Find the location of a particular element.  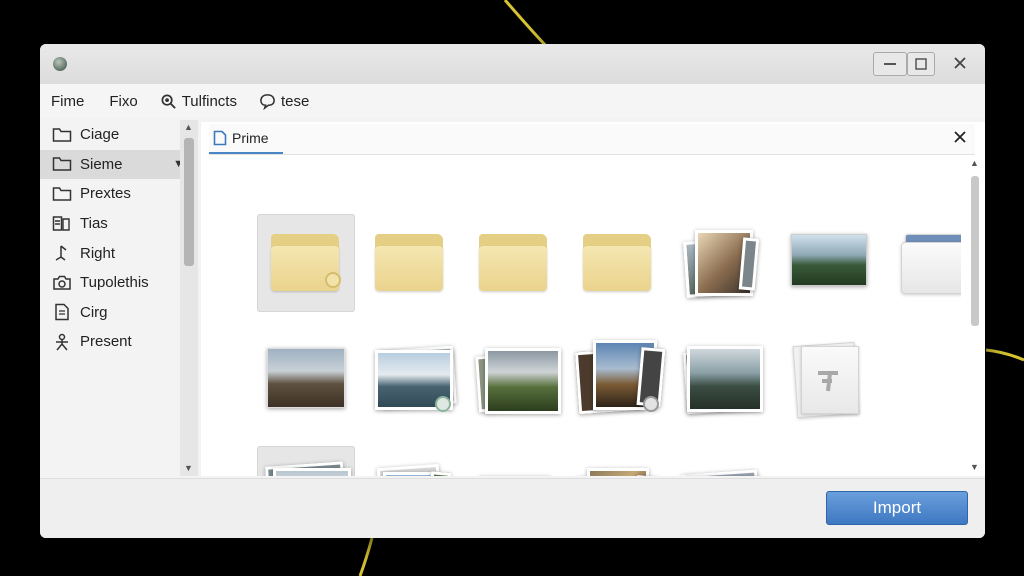

sidebar-item-label: Present is located at coordinates (106, 342).